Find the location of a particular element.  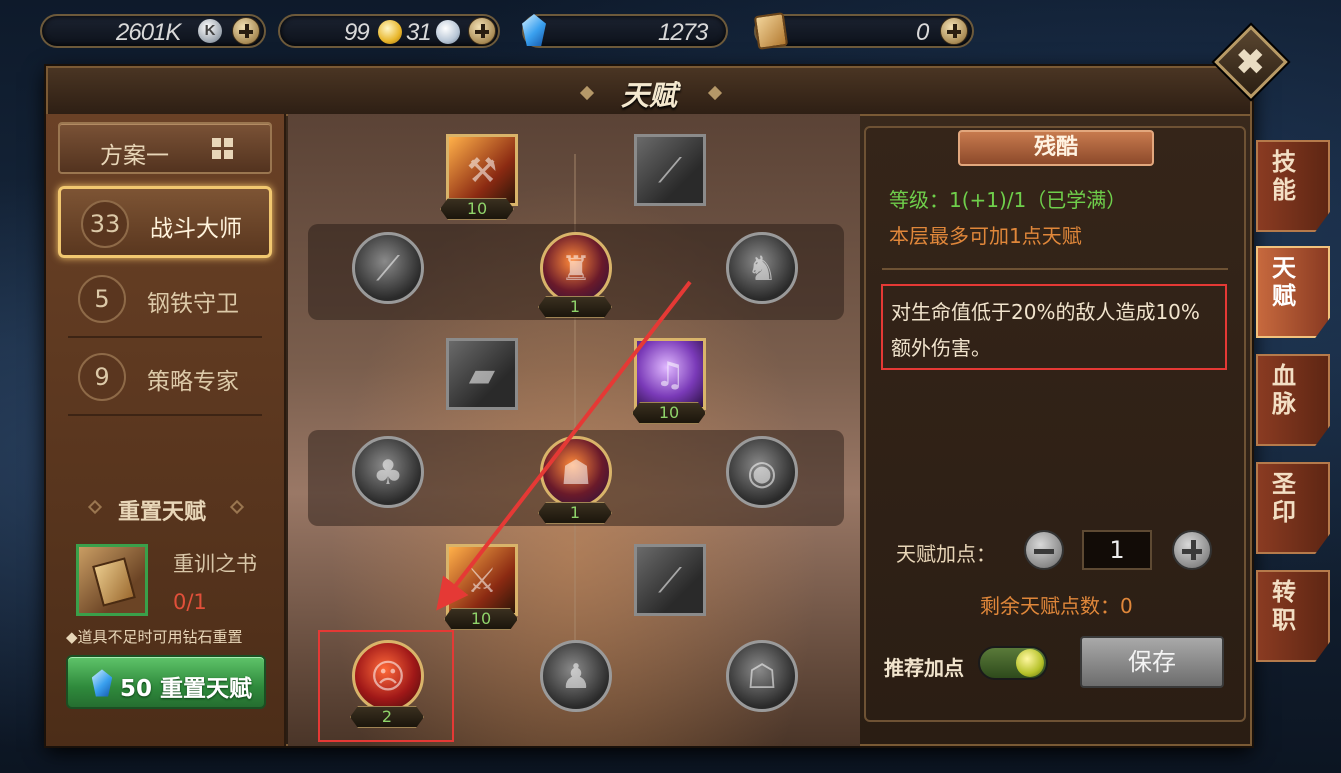

crossed-swords-icon: ⚔ is located at coordinates (482, 581).